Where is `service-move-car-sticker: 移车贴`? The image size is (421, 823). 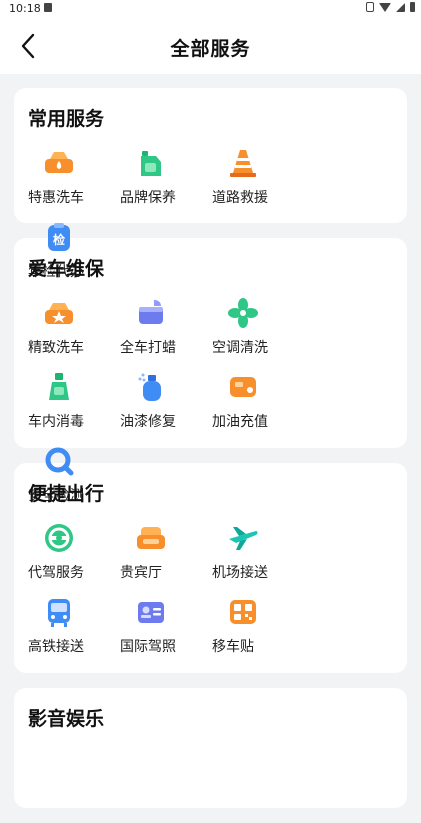 service-move-car-sticker: 移车贴 is located at coordinates (258, 630).